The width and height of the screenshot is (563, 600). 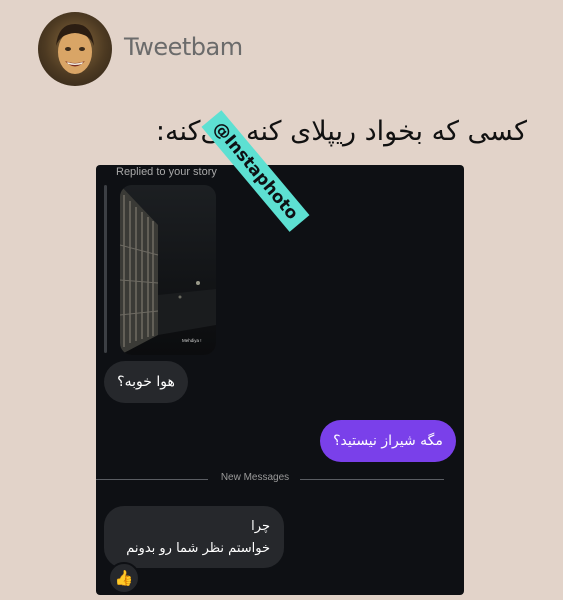 What do you see at coordinates (105, 269) in the screenshot?
I see `reply-quote-bar` at bounding box center [105, 269].